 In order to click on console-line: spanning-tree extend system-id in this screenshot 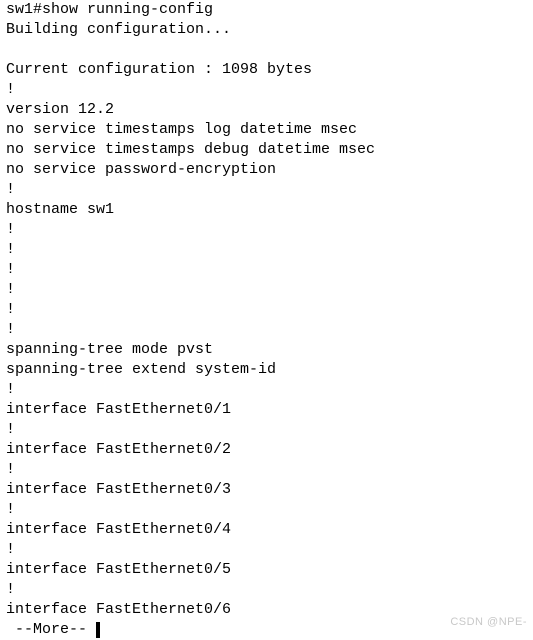, I will do `click(141, 369)`.